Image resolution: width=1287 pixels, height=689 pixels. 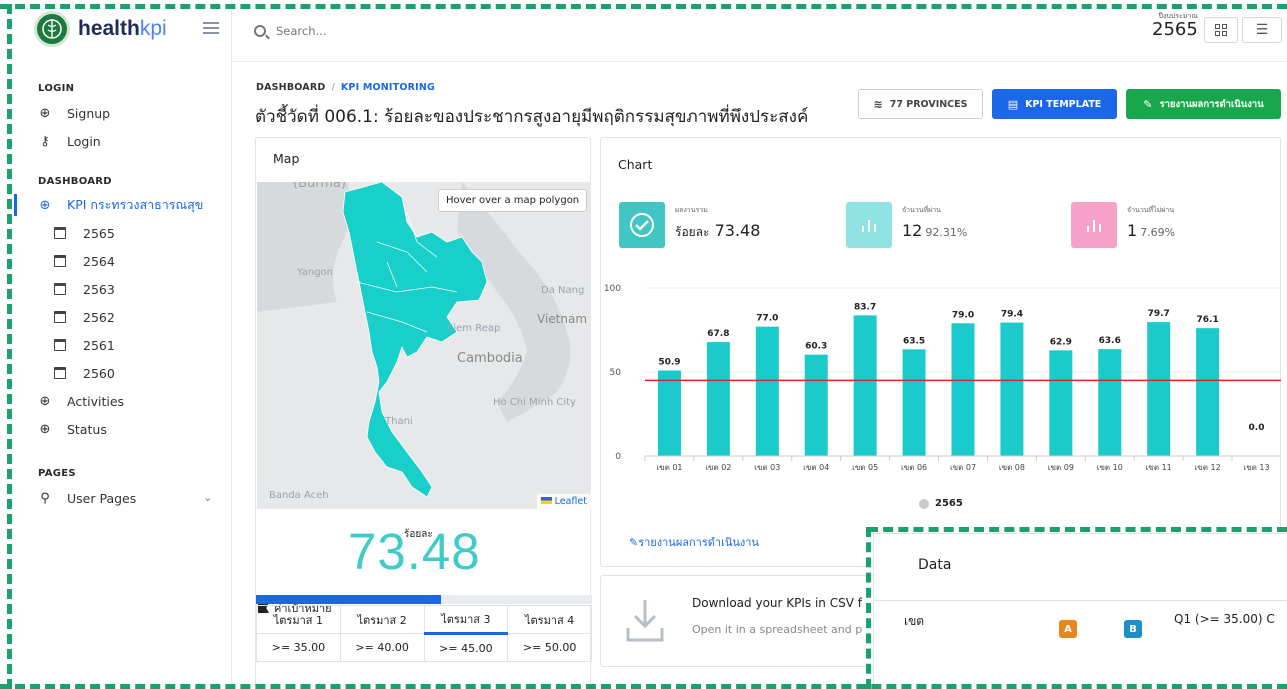 I want to click on bar-value-label: 63.5, so click(x=914, y=341).